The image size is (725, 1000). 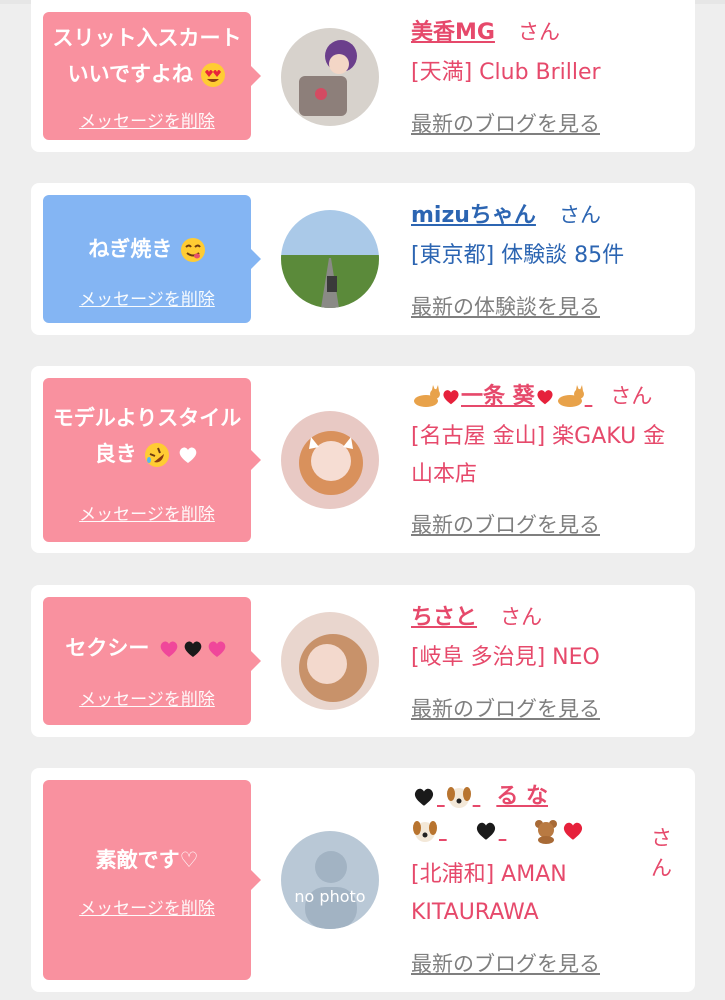 What do you see at coordinates (147, 249) in the screenshot?
I see `message-text: ねぎ焼き` at bounding box center [147, 249].